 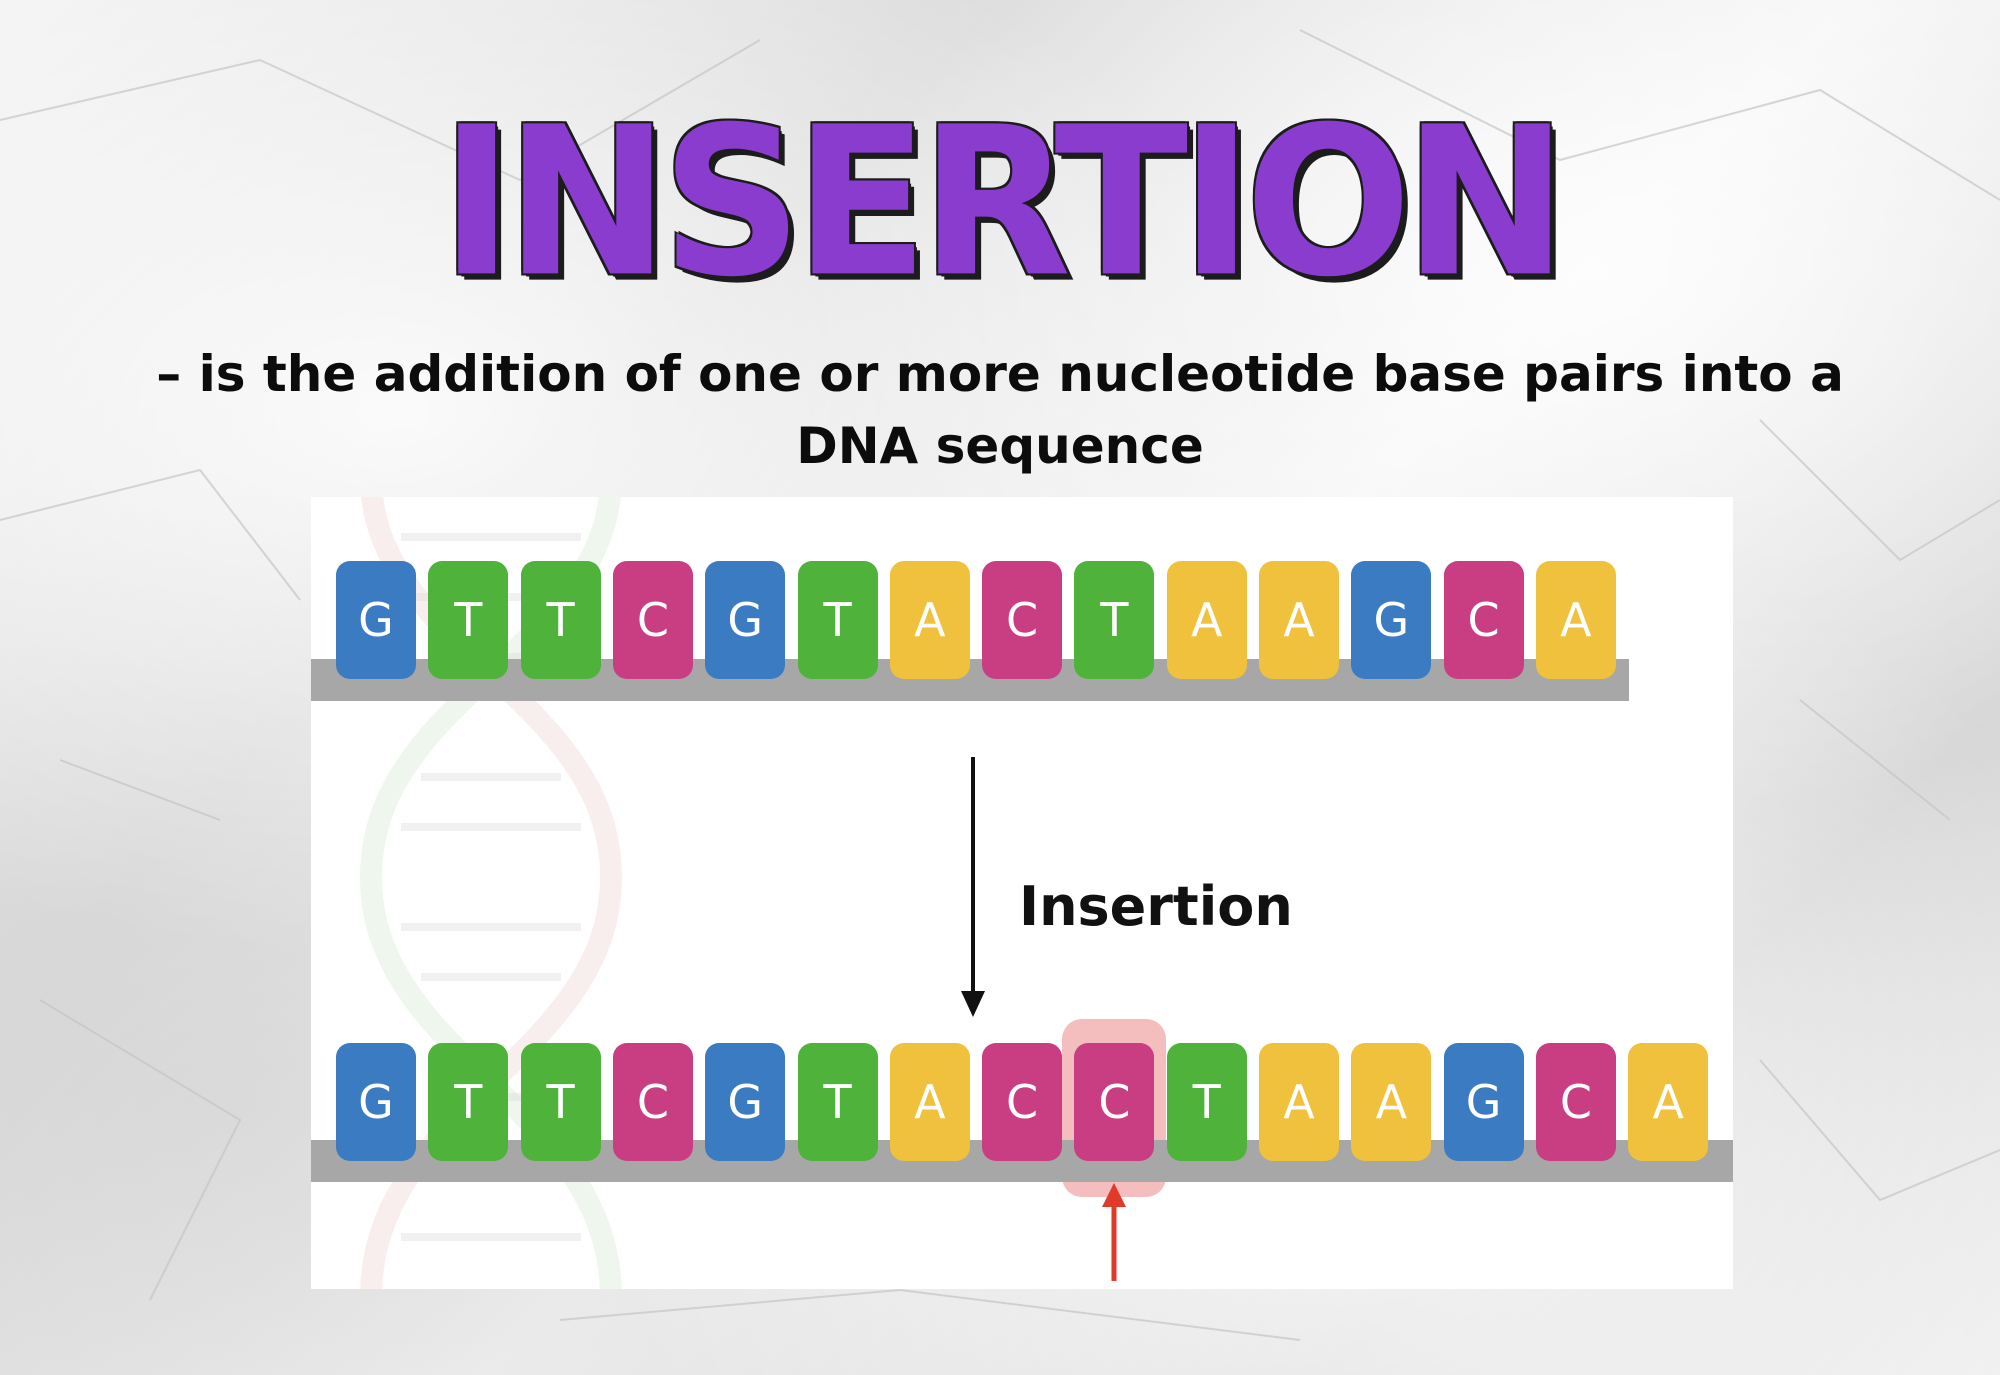 I want to click on original-base-3: T, so click(x=560, y=620).